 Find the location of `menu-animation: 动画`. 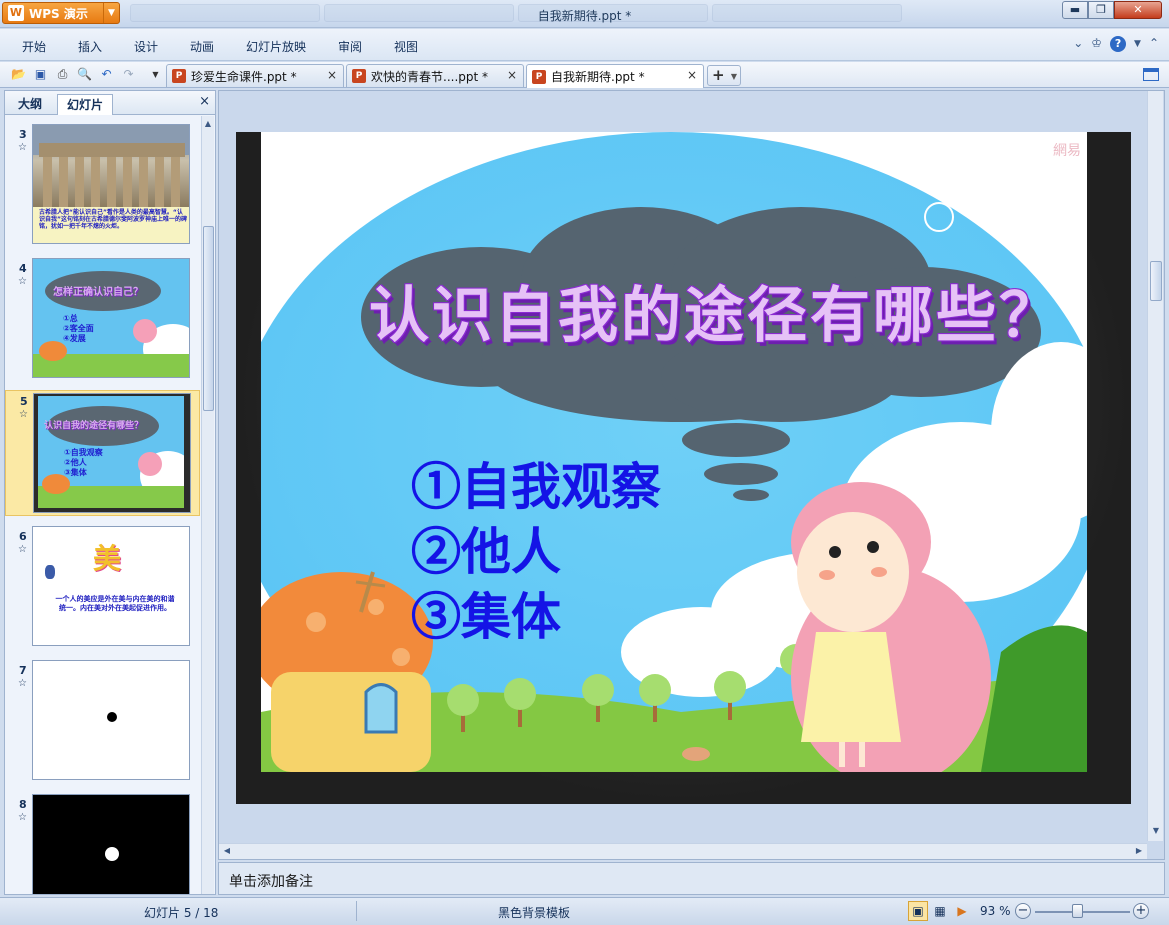

menu-animation: 动画 is located at coordinates (202, 46).